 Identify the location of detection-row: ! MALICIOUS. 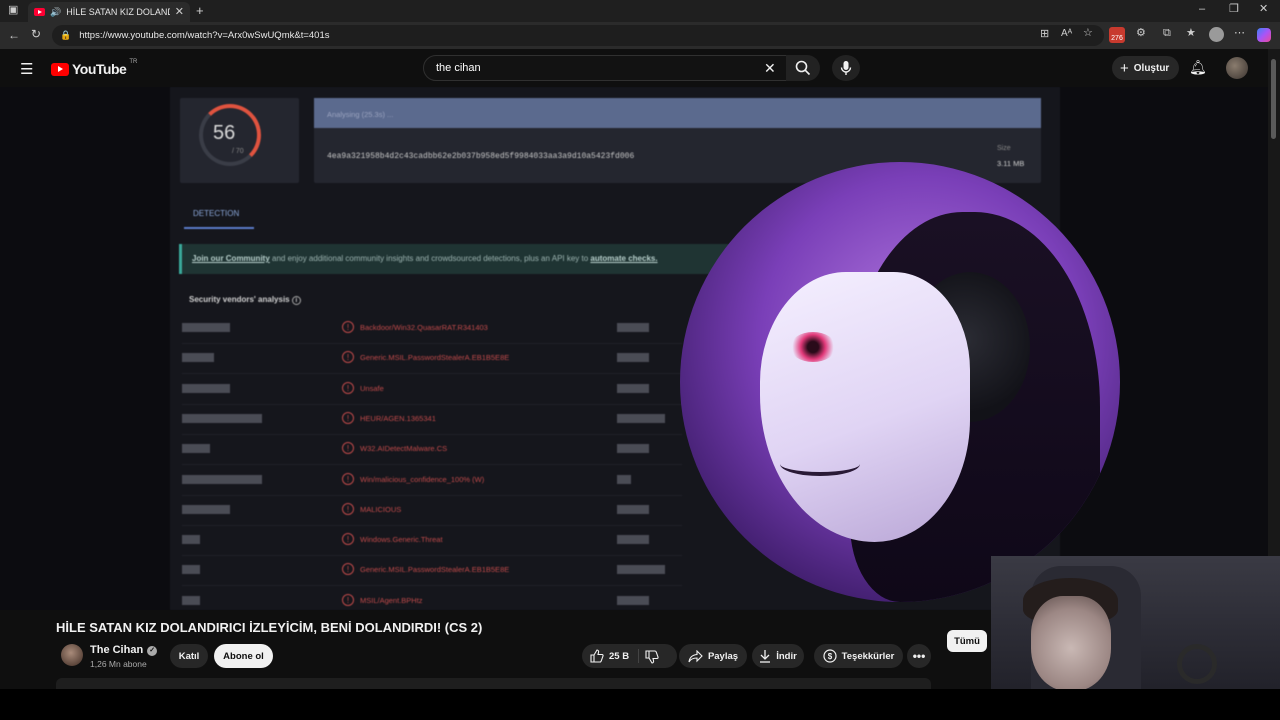
(432, 511).